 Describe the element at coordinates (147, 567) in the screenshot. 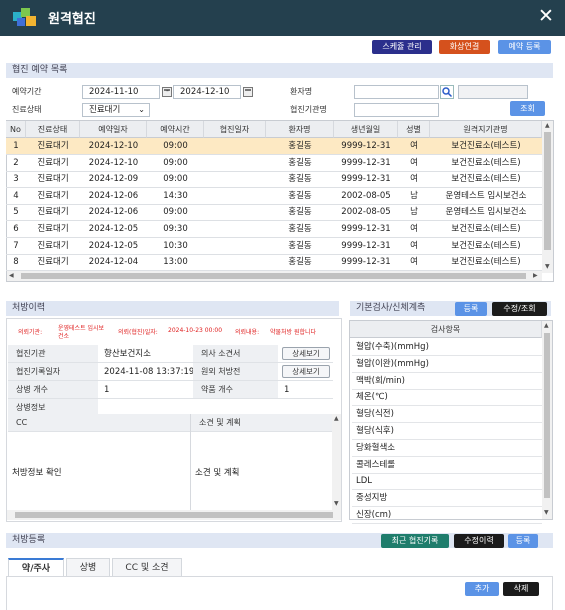

I see `tab-cc-opinion: CC 및 소견` at that location.